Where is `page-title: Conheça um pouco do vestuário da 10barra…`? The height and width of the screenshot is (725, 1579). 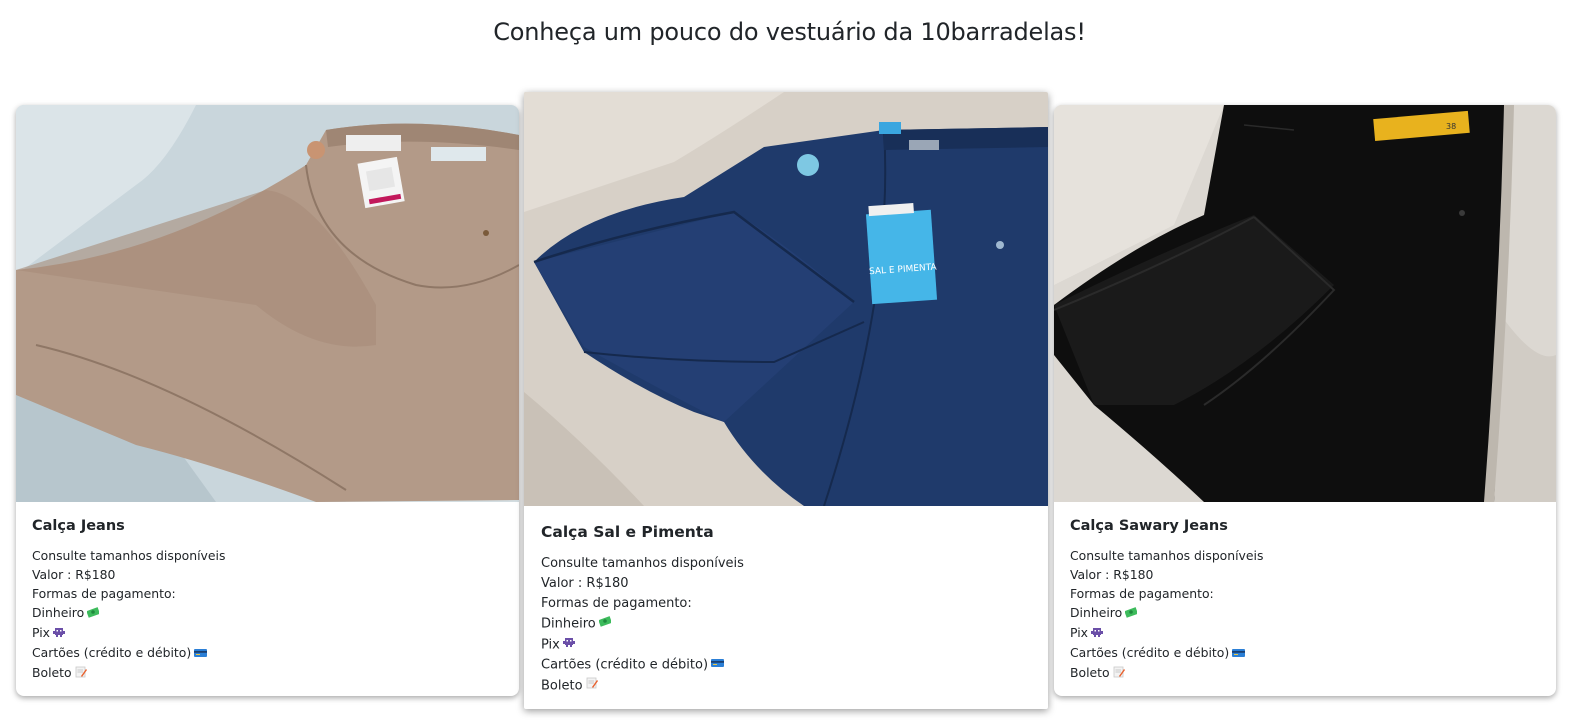 page-title: Conheça um pouco do vestuário da 10barra… is located at coordinates (789, 32).